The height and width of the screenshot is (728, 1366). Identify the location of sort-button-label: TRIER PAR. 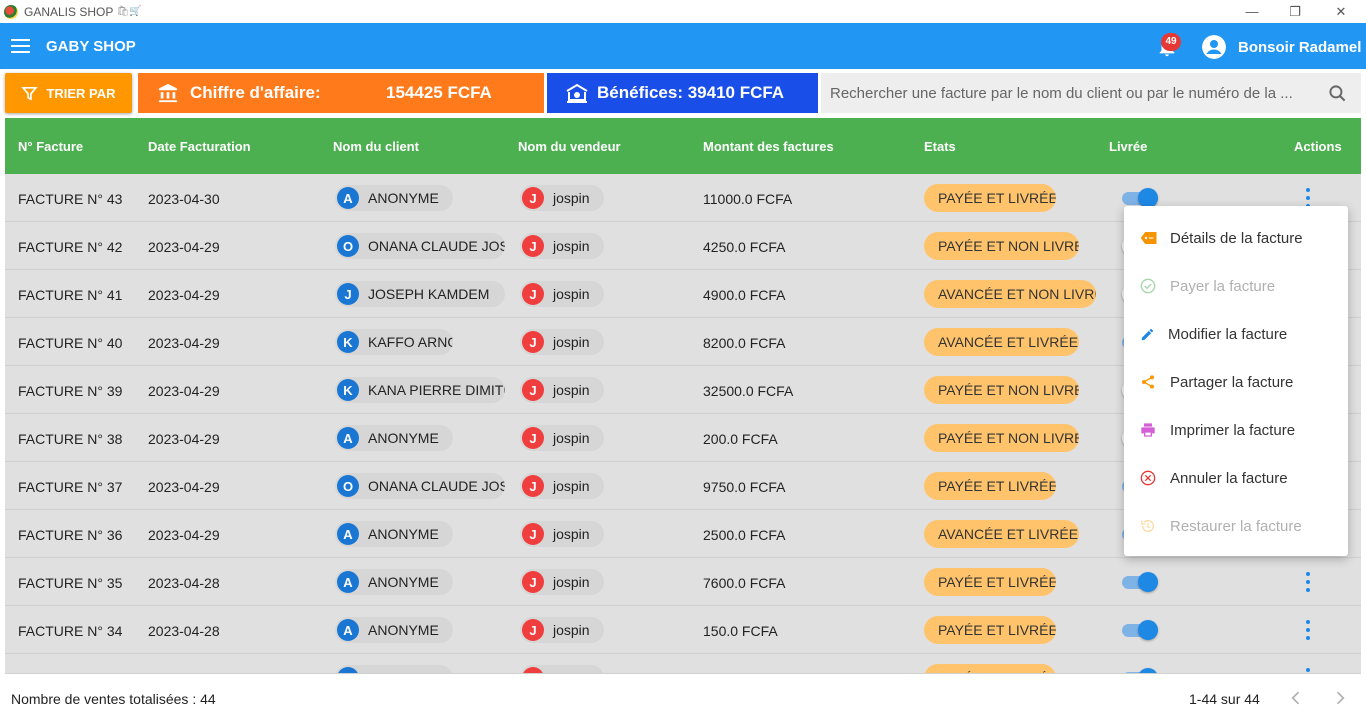
(81, 93).